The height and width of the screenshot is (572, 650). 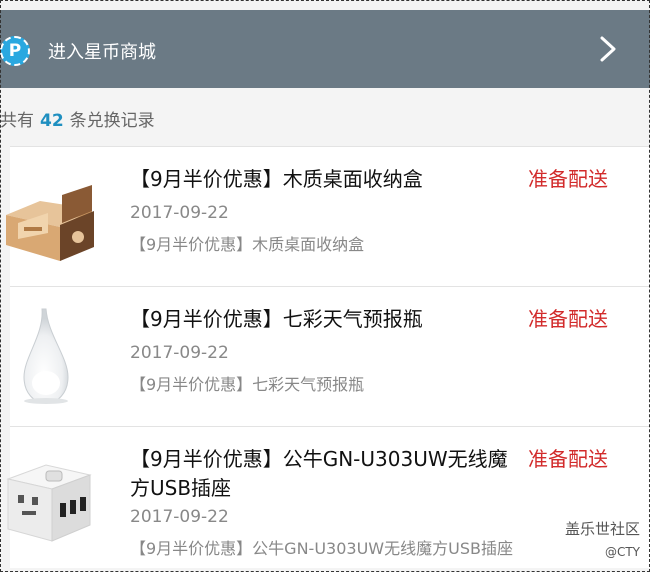 What do you see at coordinates (325, 474) in the screenshot?
I see `item-title: 【9月半价优惠】公牛GN-U303UW无线魔方USB插座` at bounding box center [325, 474].